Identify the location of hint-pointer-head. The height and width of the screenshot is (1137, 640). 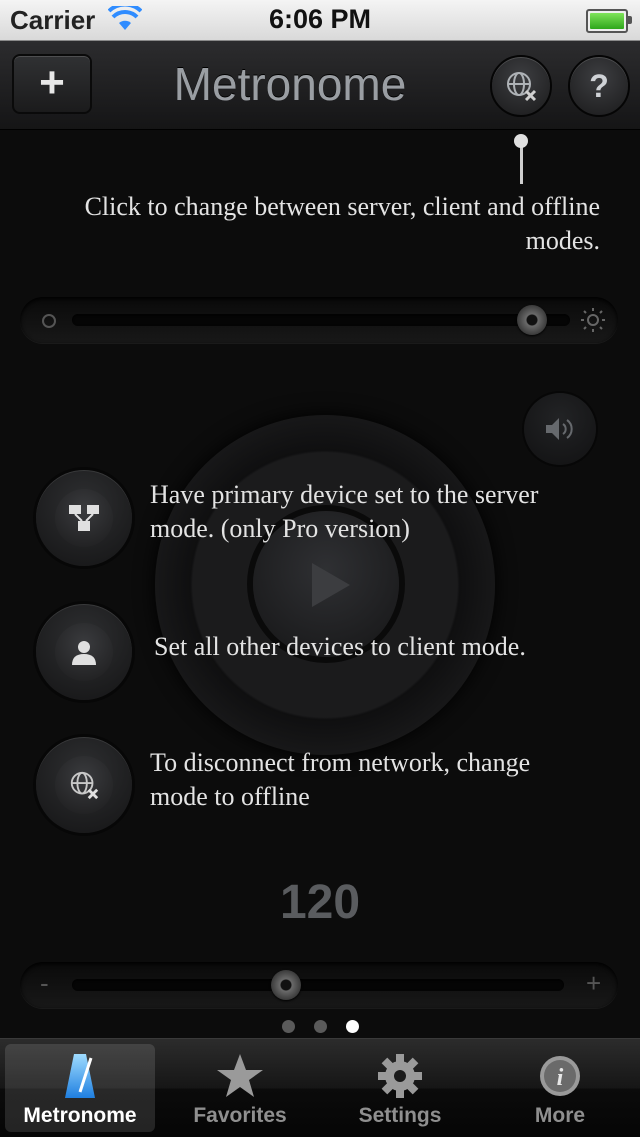
(521, 141).